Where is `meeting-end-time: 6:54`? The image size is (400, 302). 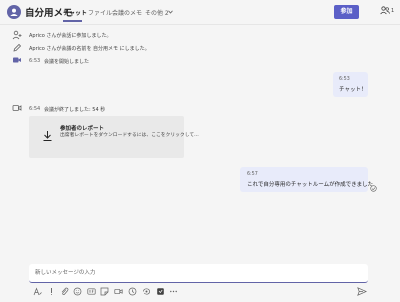 meeting-end-time: 6:54 is located at coordinates (35, 109).